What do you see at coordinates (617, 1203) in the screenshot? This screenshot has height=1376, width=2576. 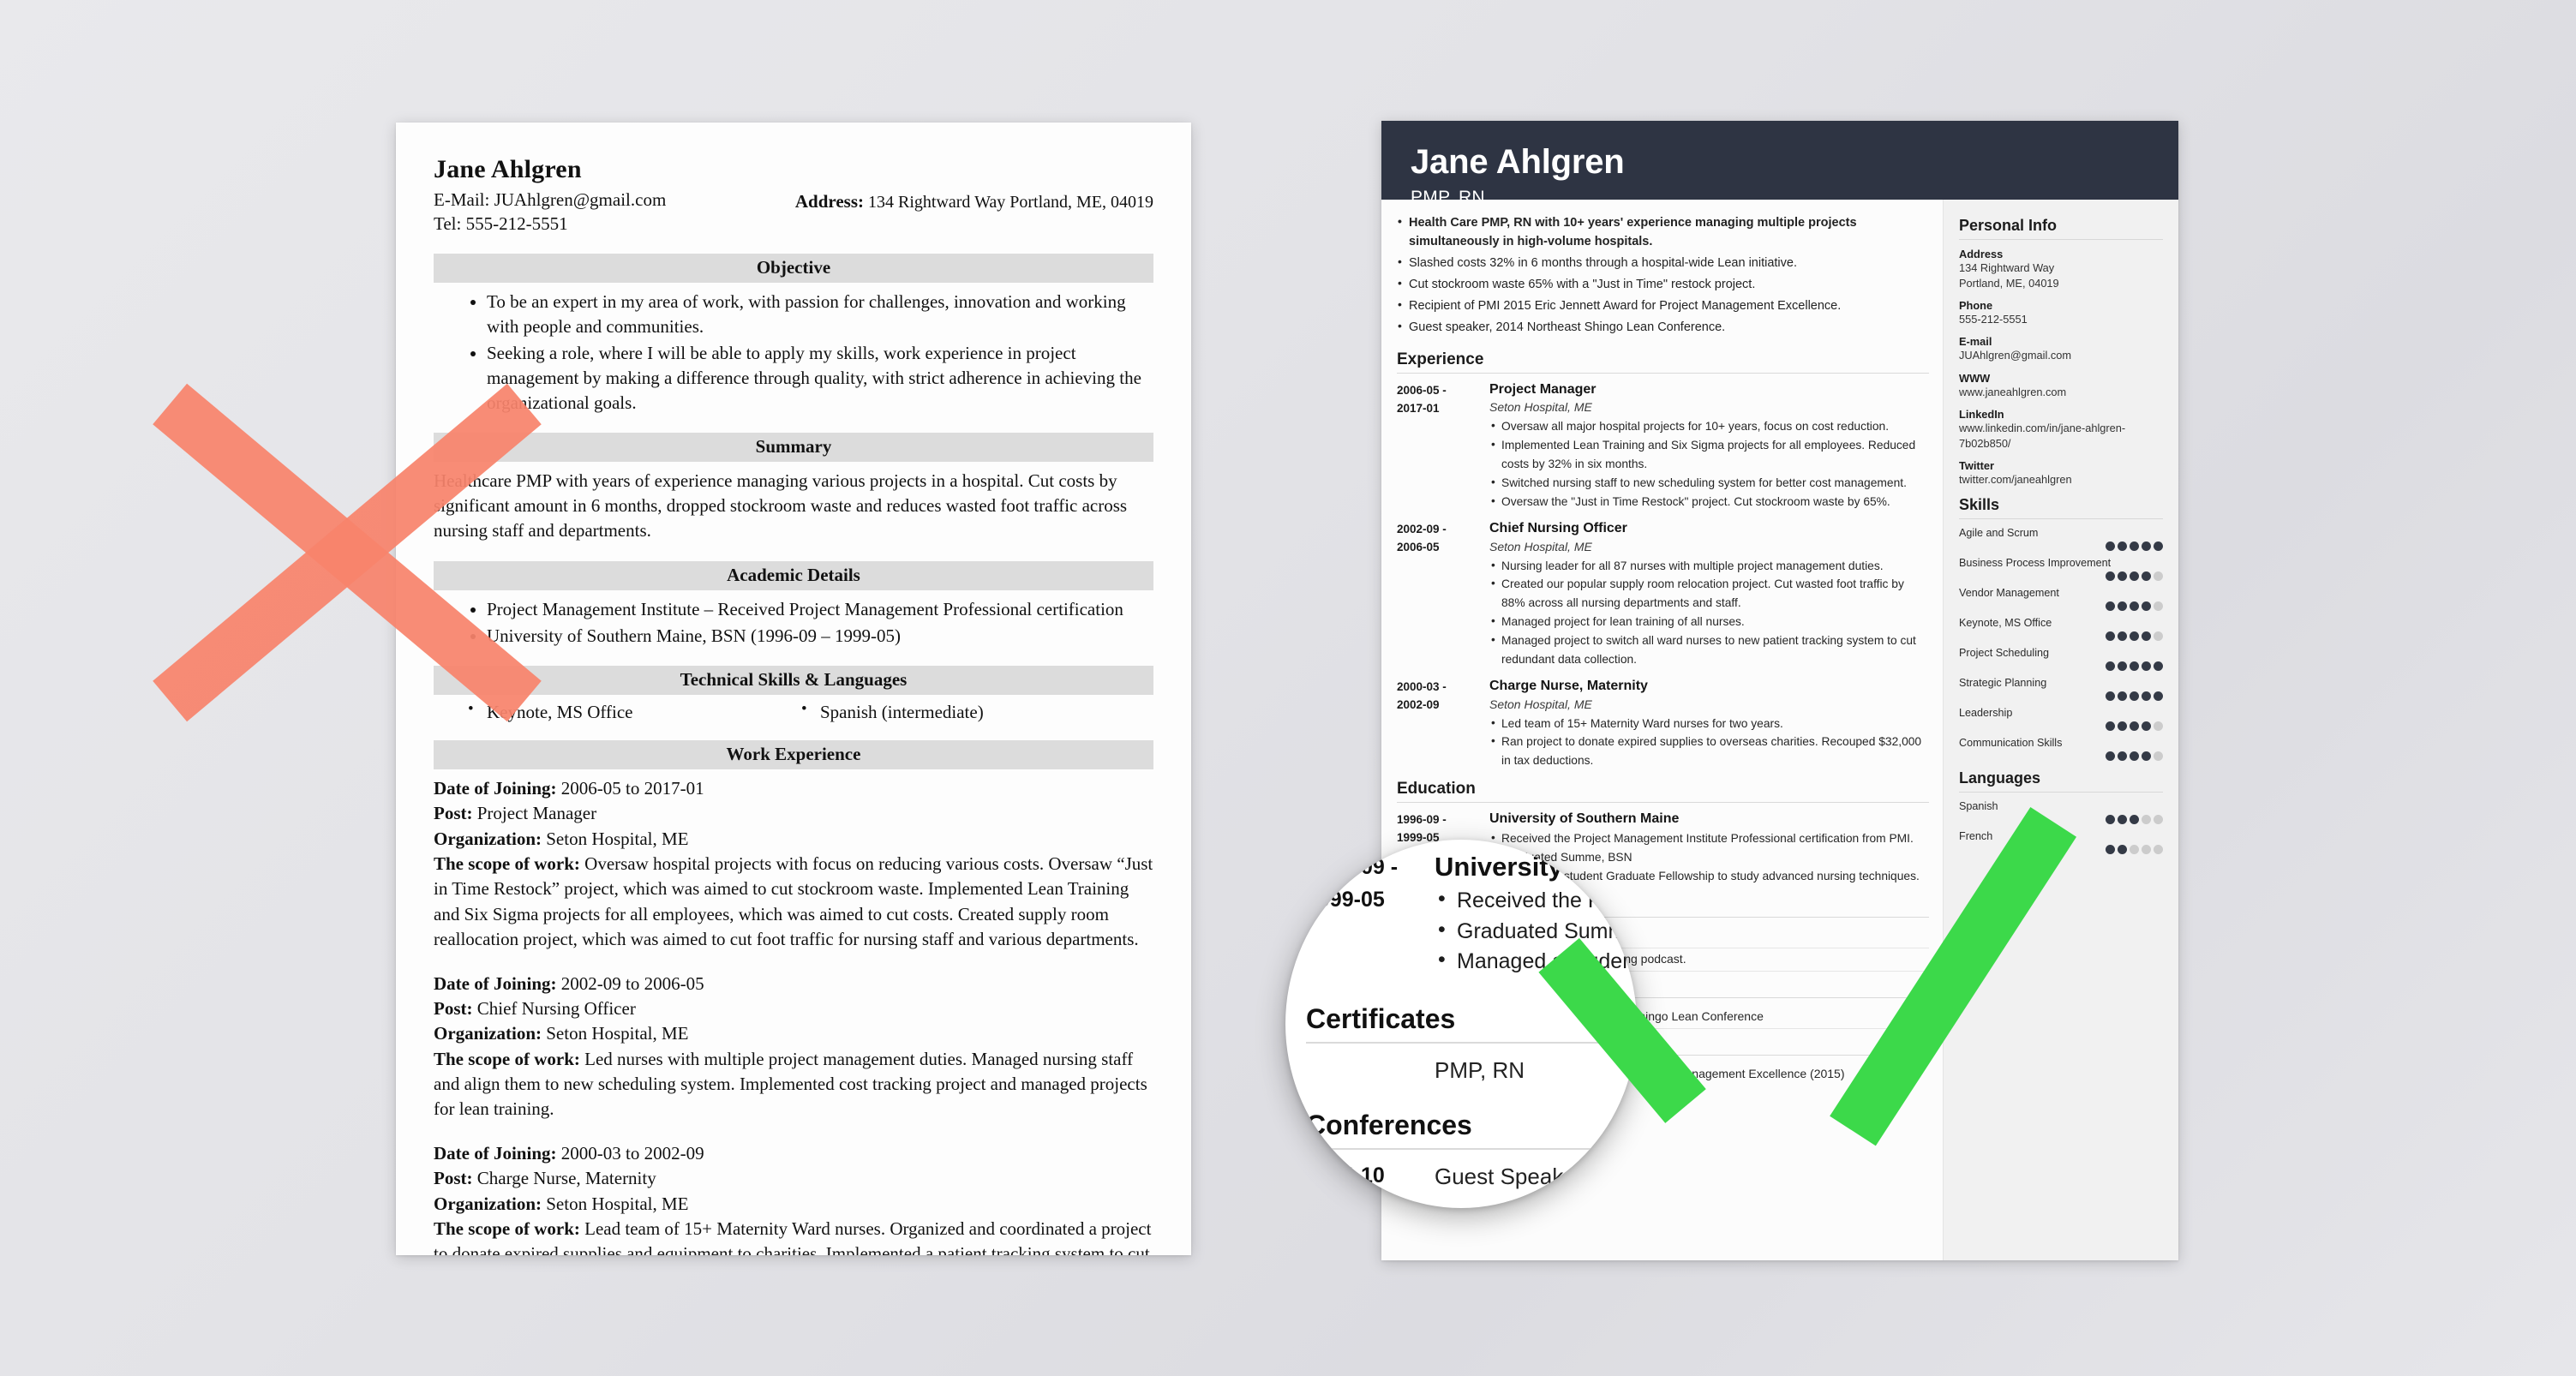 I see `bad-work-org-value: Seton Hospital, ME` at bounding box center [617, 1203].